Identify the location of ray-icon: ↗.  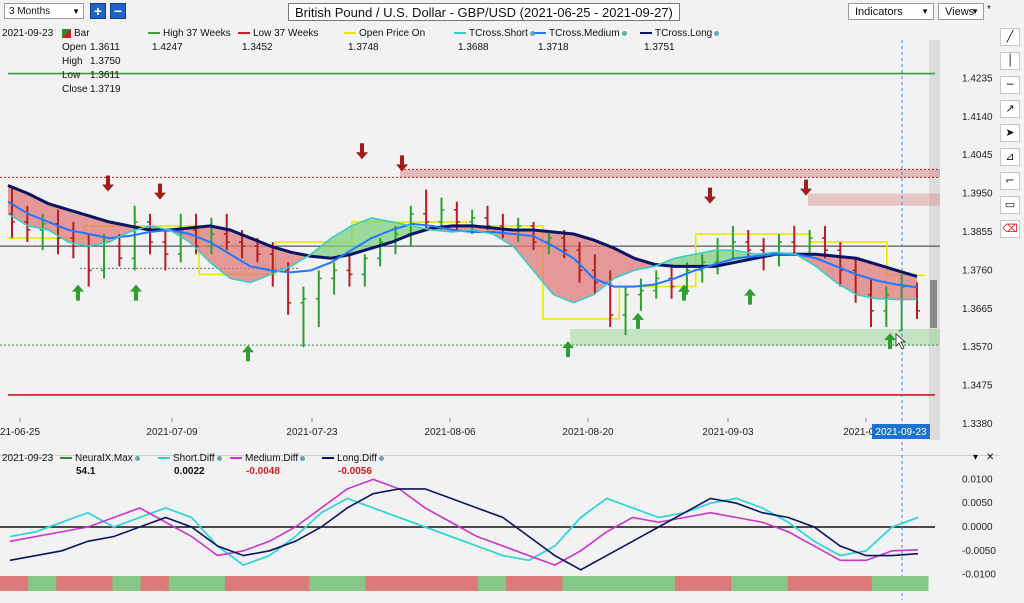
(1010, 109).